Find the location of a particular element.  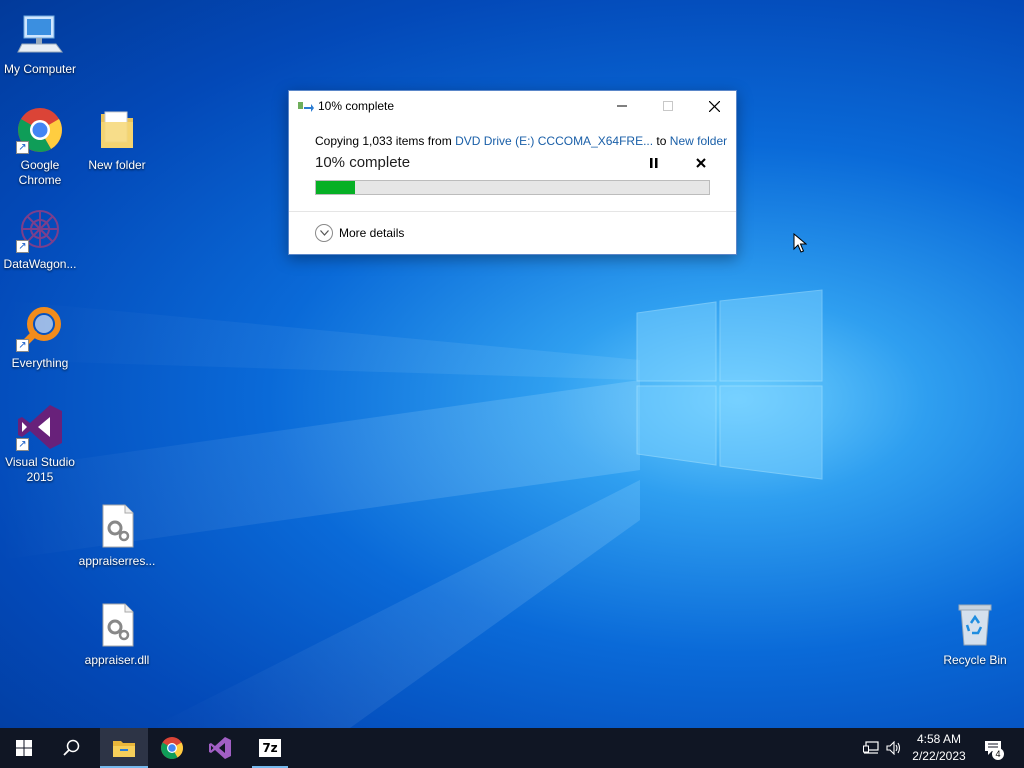

minimize-button is located at coordinates (622, 106).